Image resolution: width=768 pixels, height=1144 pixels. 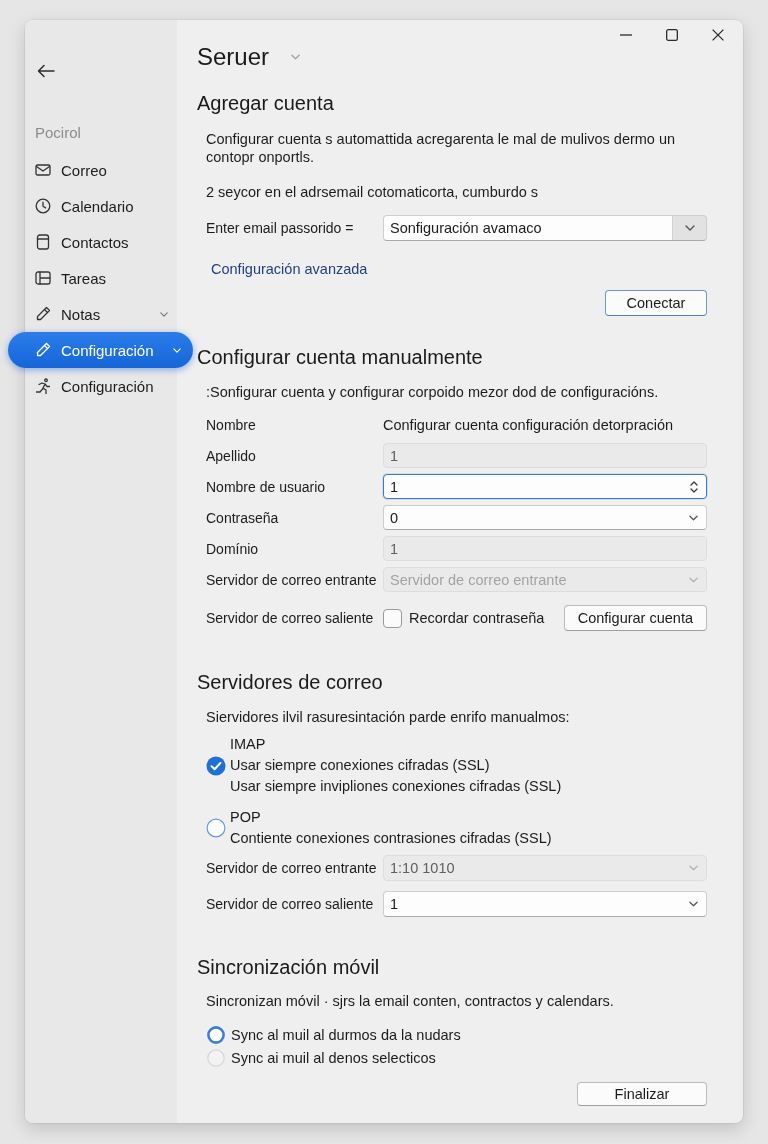 What do you see at coordinates (43, 278) in the screenshot?
I see `panel-icon` at bounding box center [43, 278].